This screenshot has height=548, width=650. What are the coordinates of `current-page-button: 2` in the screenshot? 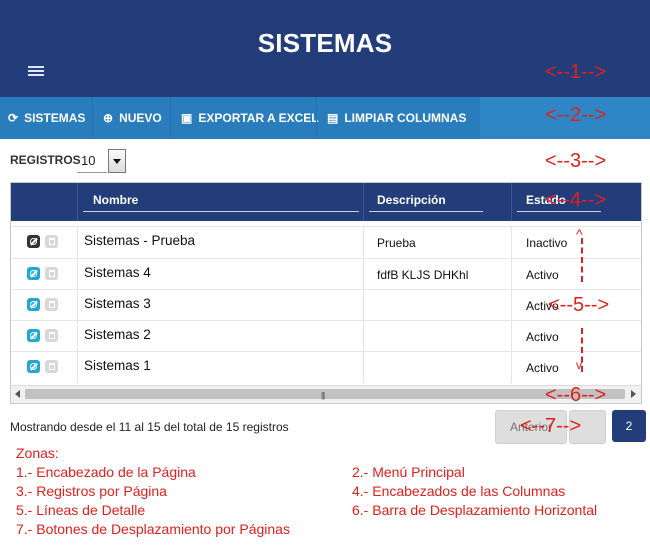 It's located at (629, 426).